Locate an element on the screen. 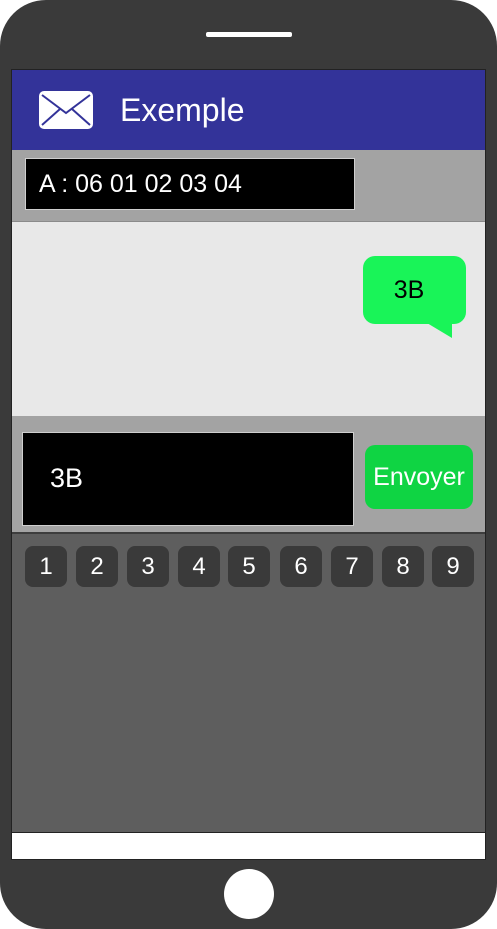  message-bubble: 3B is located at coordinates (414, 290).